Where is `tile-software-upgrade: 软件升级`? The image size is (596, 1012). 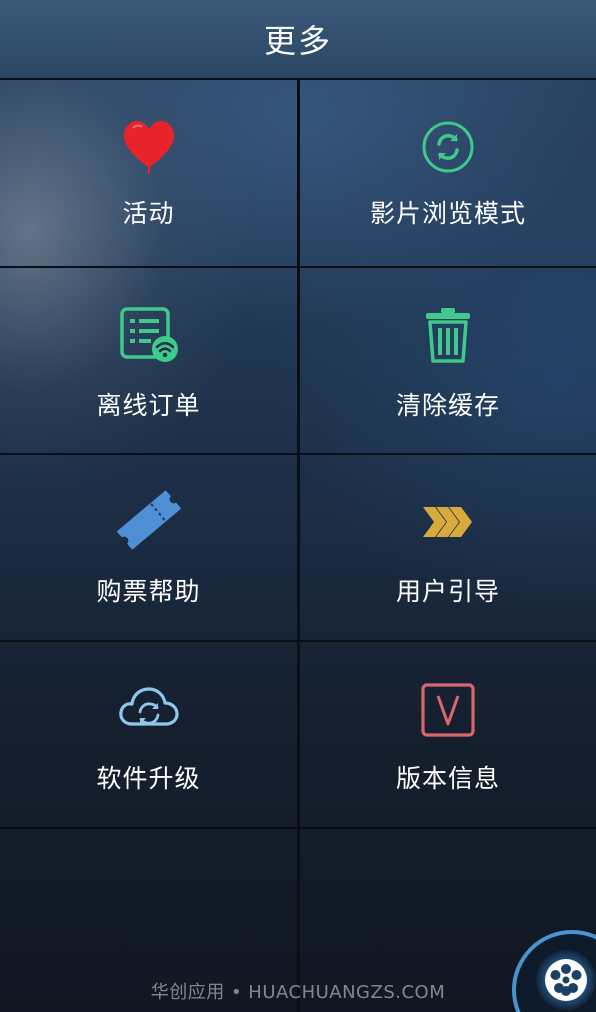
tile-software-upgrade: 软件升级 is located at coordinates (148, 734).